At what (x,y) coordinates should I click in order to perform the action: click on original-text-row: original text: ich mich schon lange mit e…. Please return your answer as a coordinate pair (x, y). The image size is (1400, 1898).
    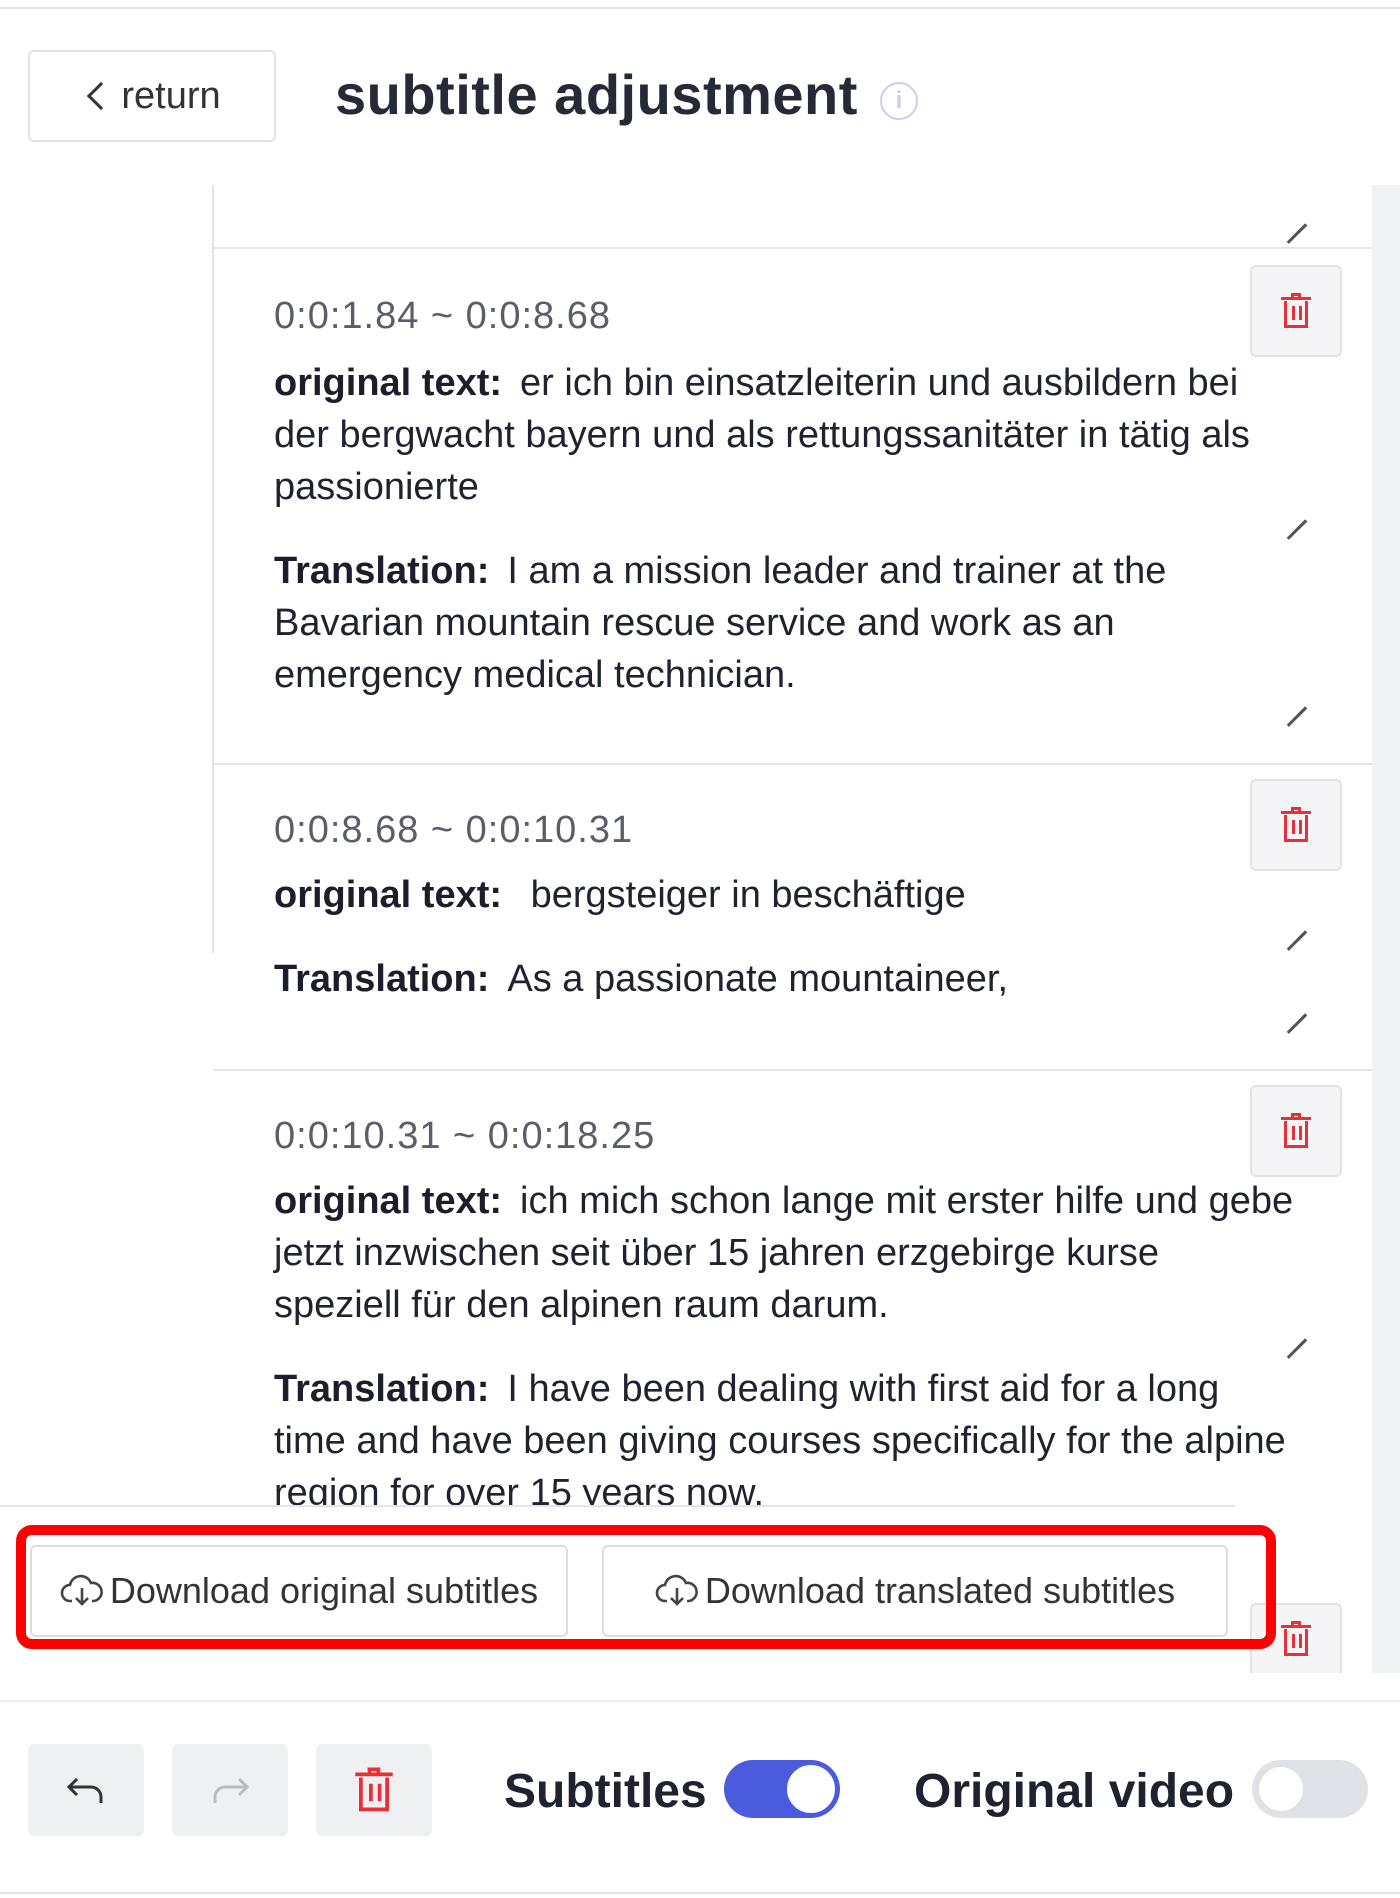
    Looking at the image, I should click on (784, 1253).